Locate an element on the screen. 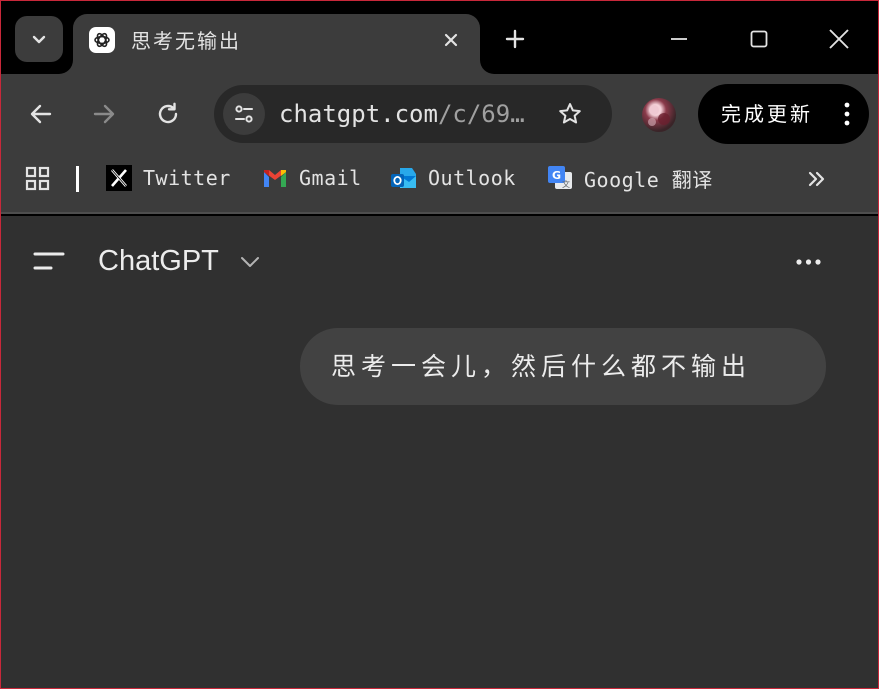 The height and width of the screenshot is (689, 879). bookmark-google-translate: G 文 Google 翻译 is located at coordinates (629, 178).